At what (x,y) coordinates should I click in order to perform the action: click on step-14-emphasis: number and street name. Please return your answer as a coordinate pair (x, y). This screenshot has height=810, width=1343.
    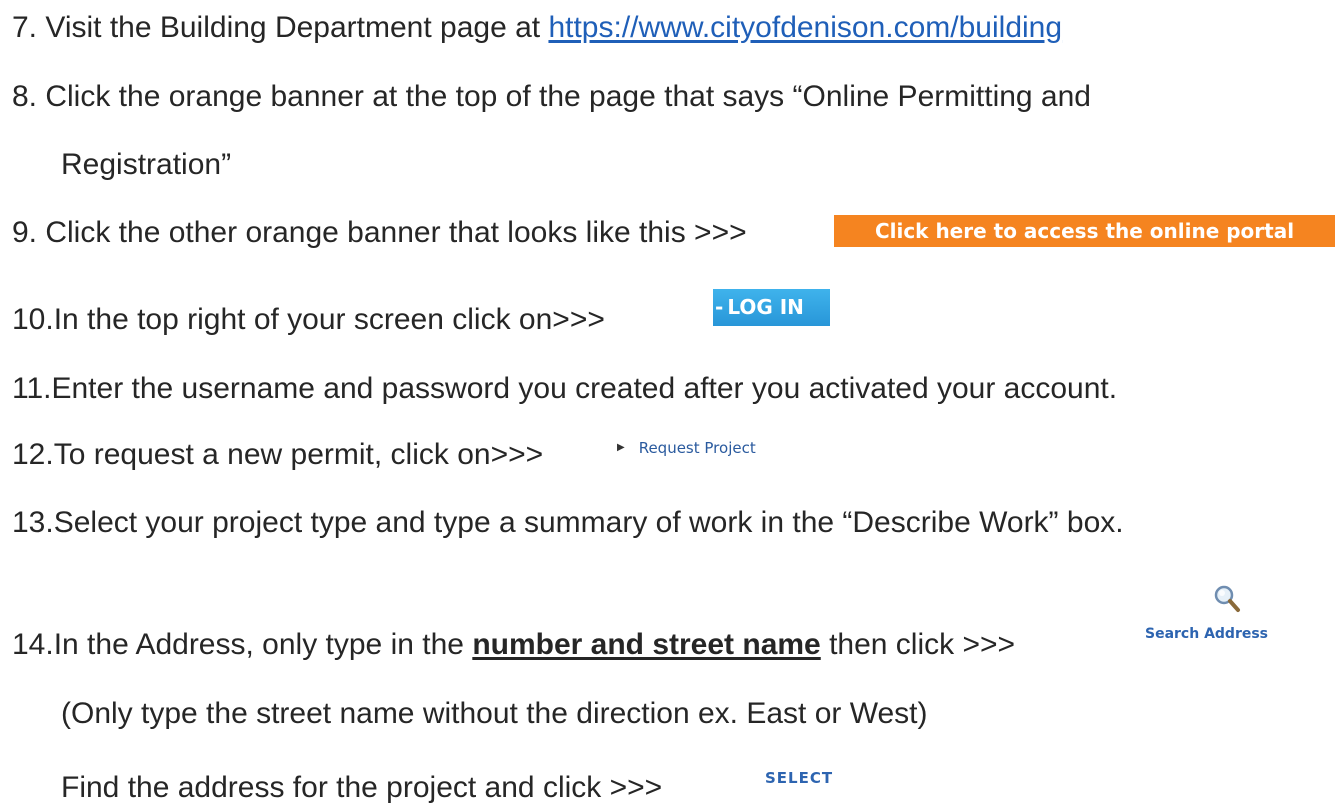
    Looking at the image, I should click on (646, 644).